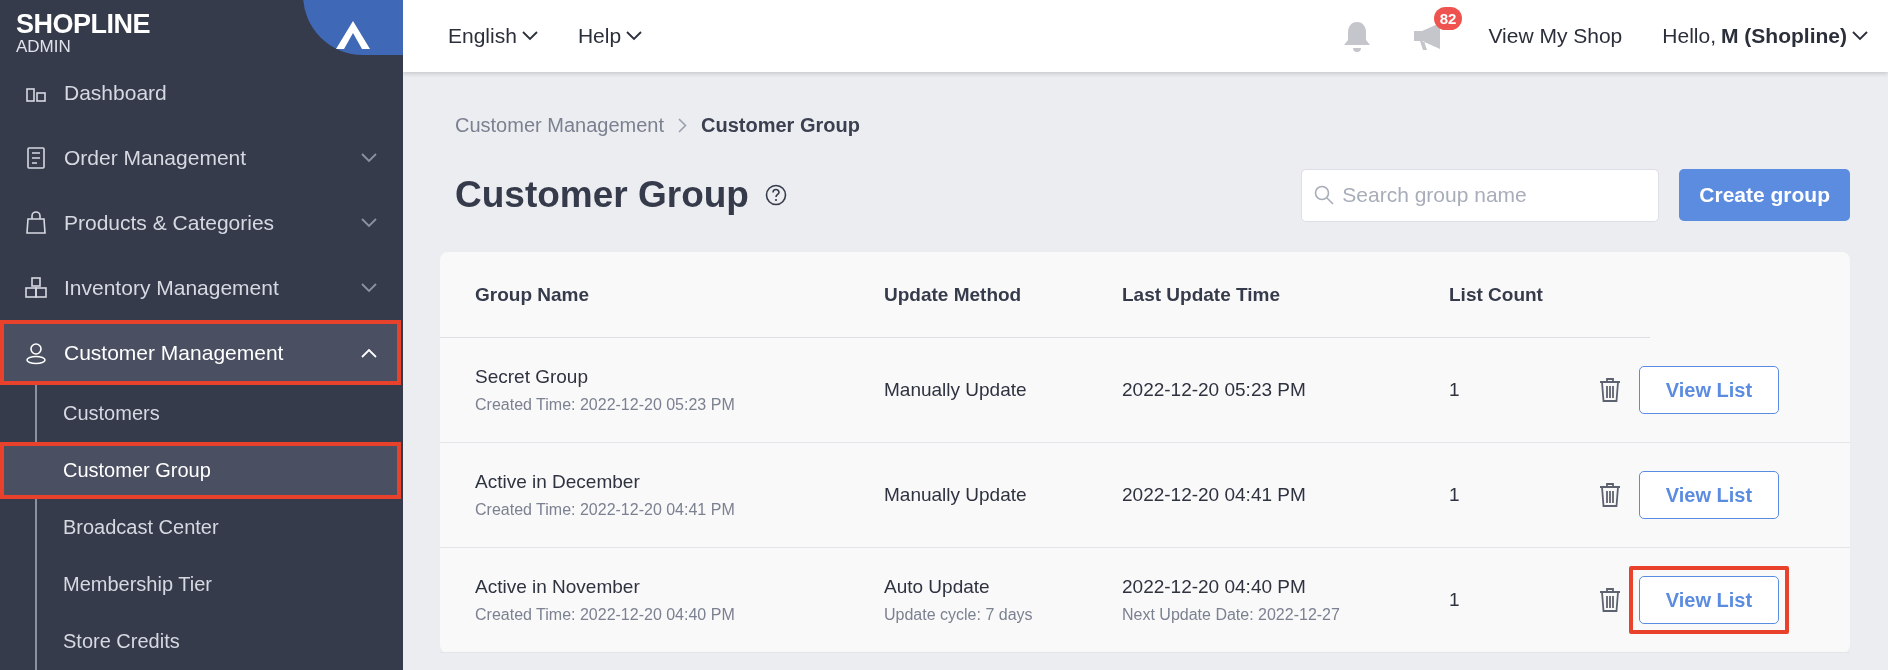  What do you see at coordinates (1448, 18) in the screenshot?
I see `notification-badge: 82` at bounding box center [1448, 18].